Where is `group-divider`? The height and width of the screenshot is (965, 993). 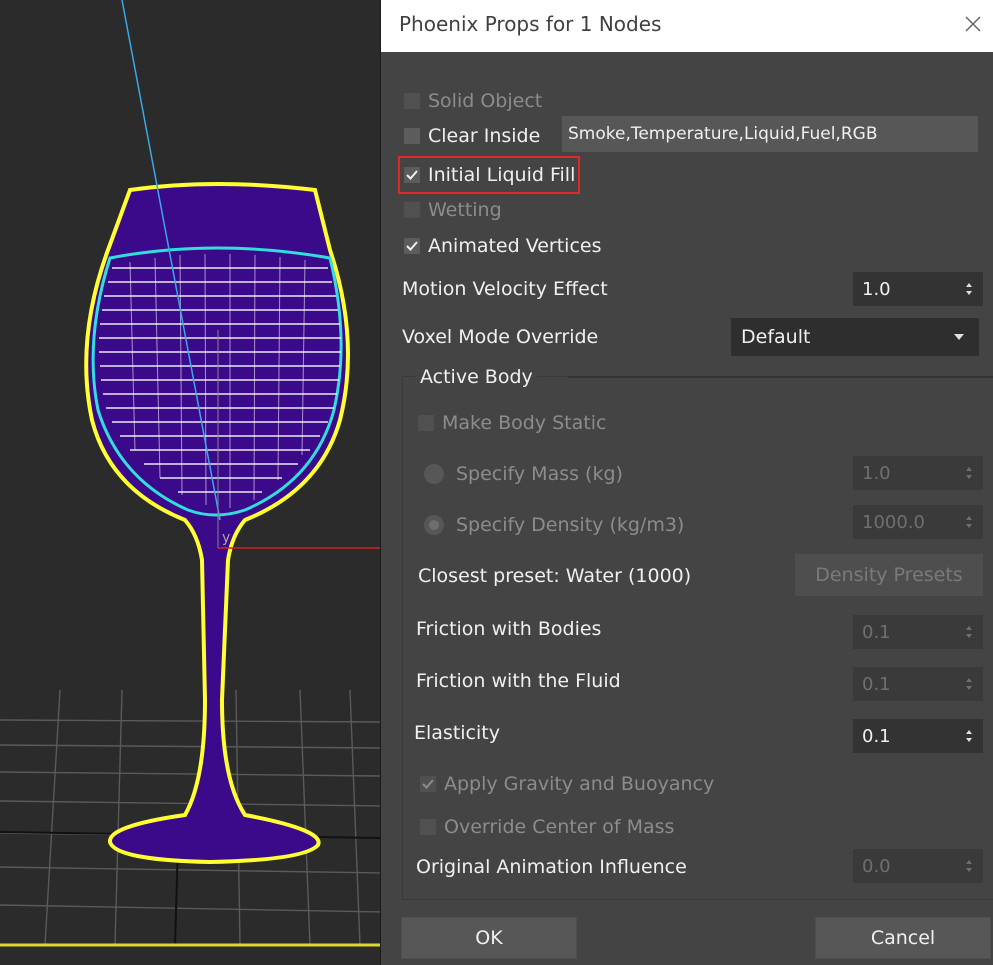
group-divider is located at coordinates (780, 377).